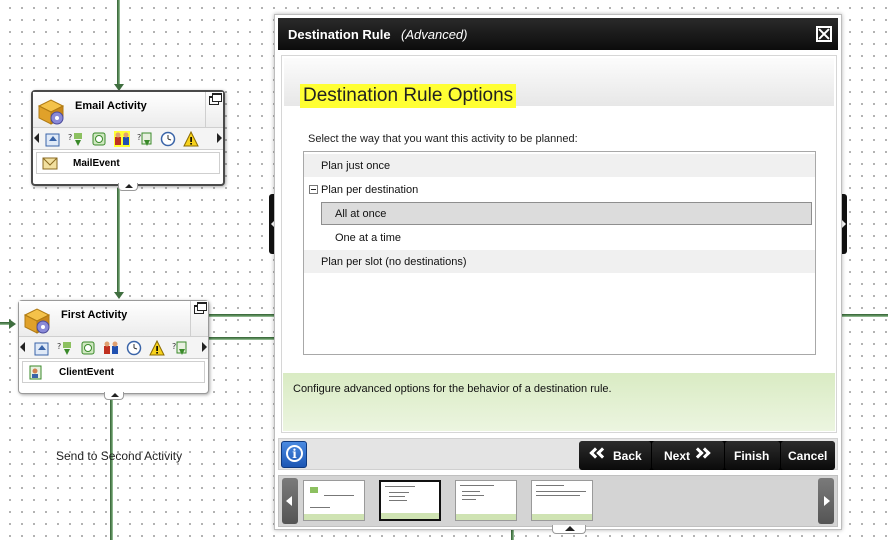 This screenshot has width=888, height=540. What do you see at coordinates (96, 163) in the screenshot?
I see `event-label: MailEvent` at bounding box center [96, 163].